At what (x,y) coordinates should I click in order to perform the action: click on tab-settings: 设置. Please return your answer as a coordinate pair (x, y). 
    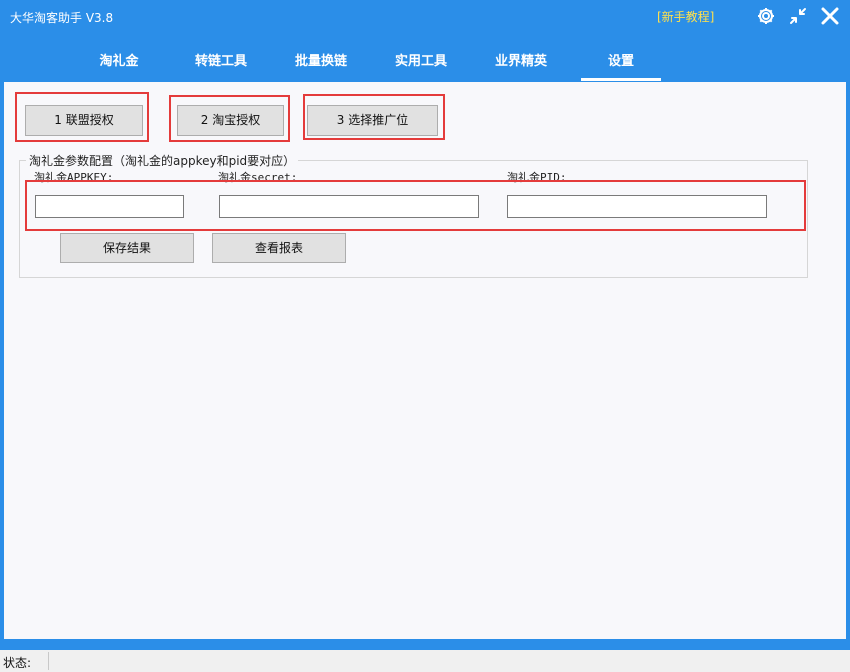
    Looking at the image, I should click on (621, 62).